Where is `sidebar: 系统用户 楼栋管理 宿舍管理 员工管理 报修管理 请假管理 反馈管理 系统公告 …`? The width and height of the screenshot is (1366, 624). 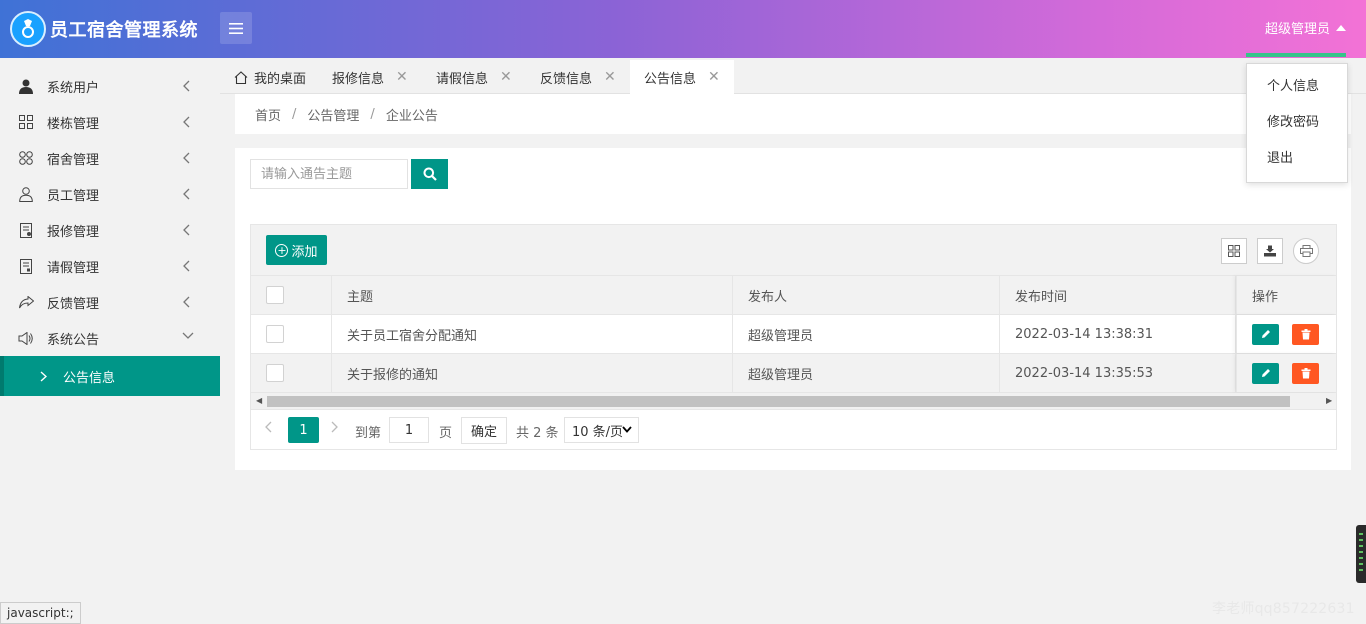 sidebar: 系统用户 楼栋管理 宿舍管理 员工管理 报修管理 请假管理 反馈管理 系统公告 … is located at coordinates (110, 341).